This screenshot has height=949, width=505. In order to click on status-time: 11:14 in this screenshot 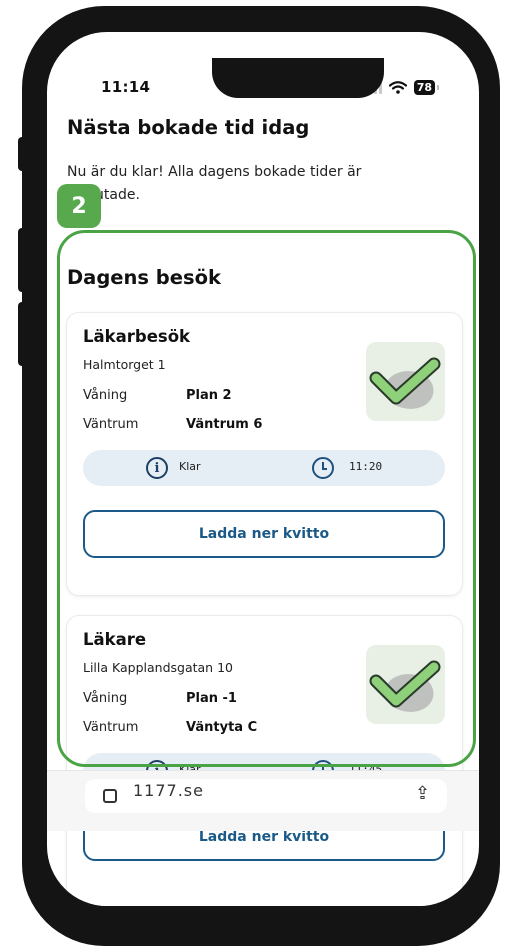, I will do `click(126, 87)`.